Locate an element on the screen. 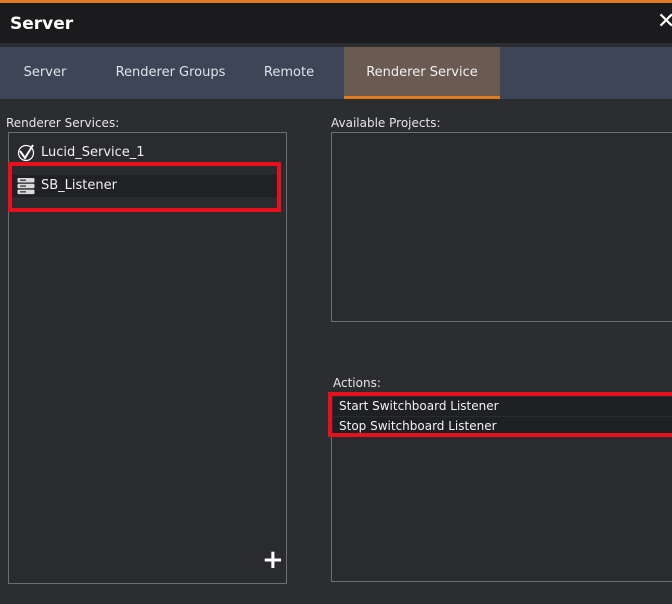 The image size is (672, 604). available-projects-label: Available Projects: is located at coordinates (386, 123).